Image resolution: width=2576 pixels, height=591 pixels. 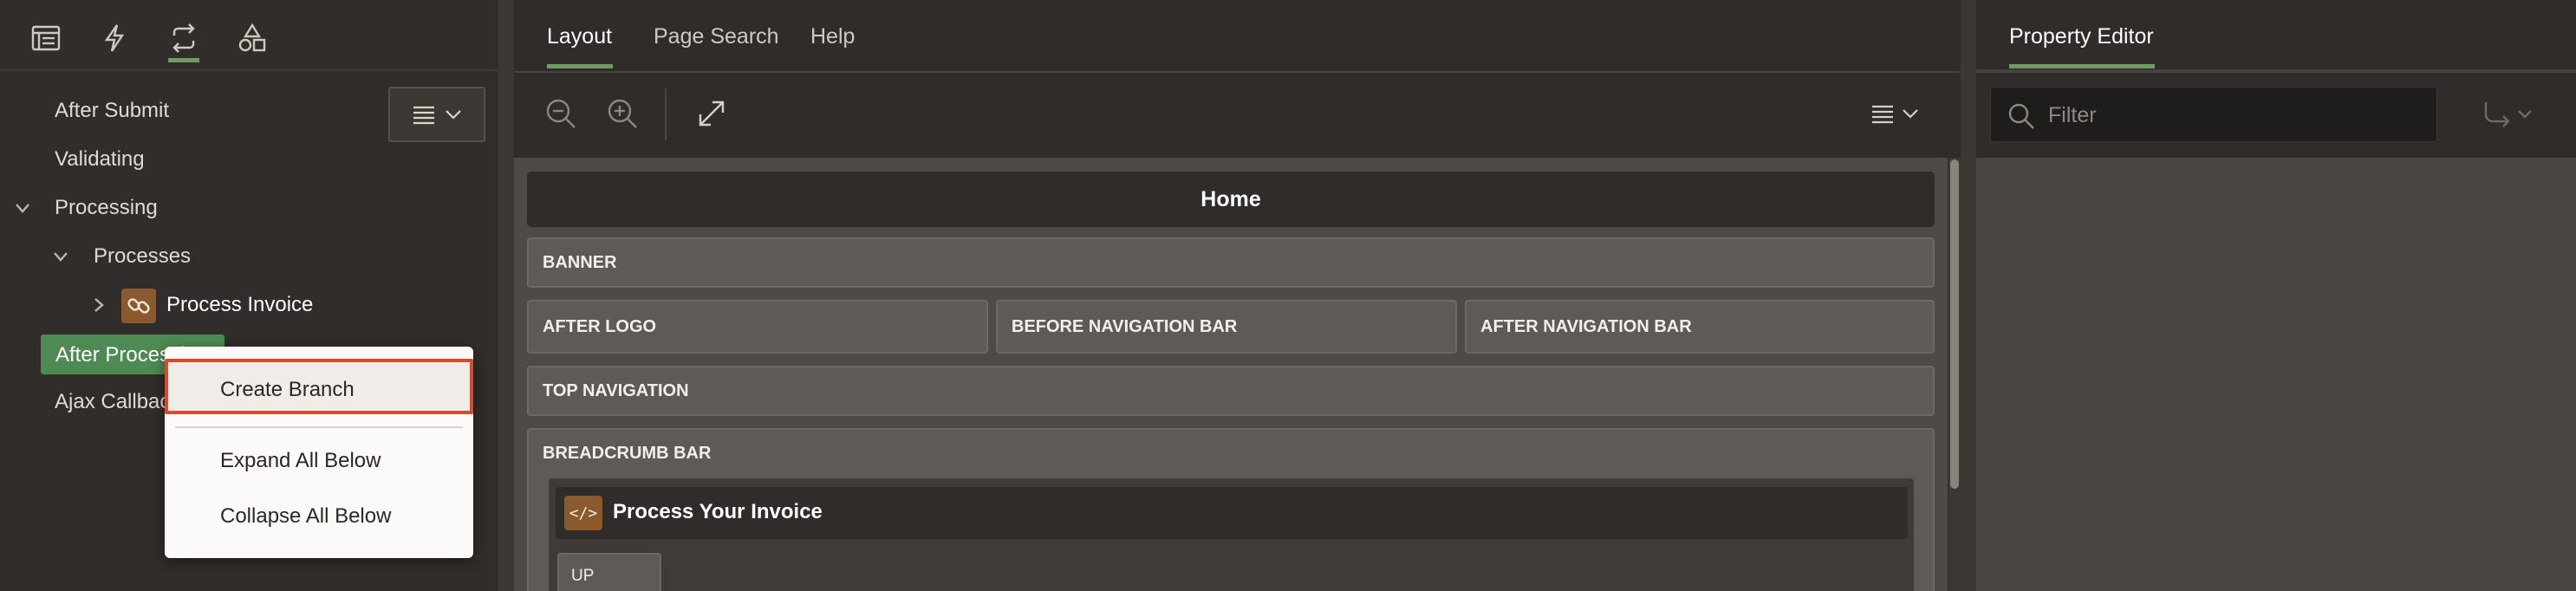 What do you see at coordinates (2234, 116) in the screenshot?
I see `filter-input` at bounding box center [2234, 116].